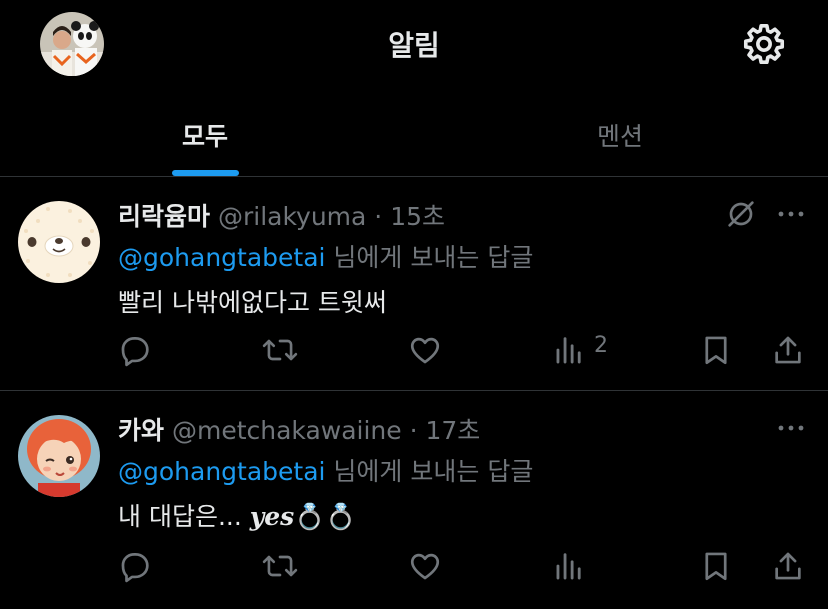  I want to click on tab-all-label: 모두, so click(204, 136).